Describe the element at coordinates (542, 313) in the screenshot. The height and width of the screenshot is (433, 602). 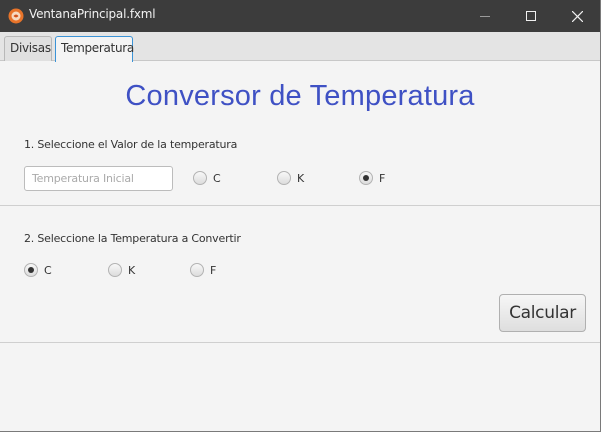
I see `calculate-button: Calcular` at that location.